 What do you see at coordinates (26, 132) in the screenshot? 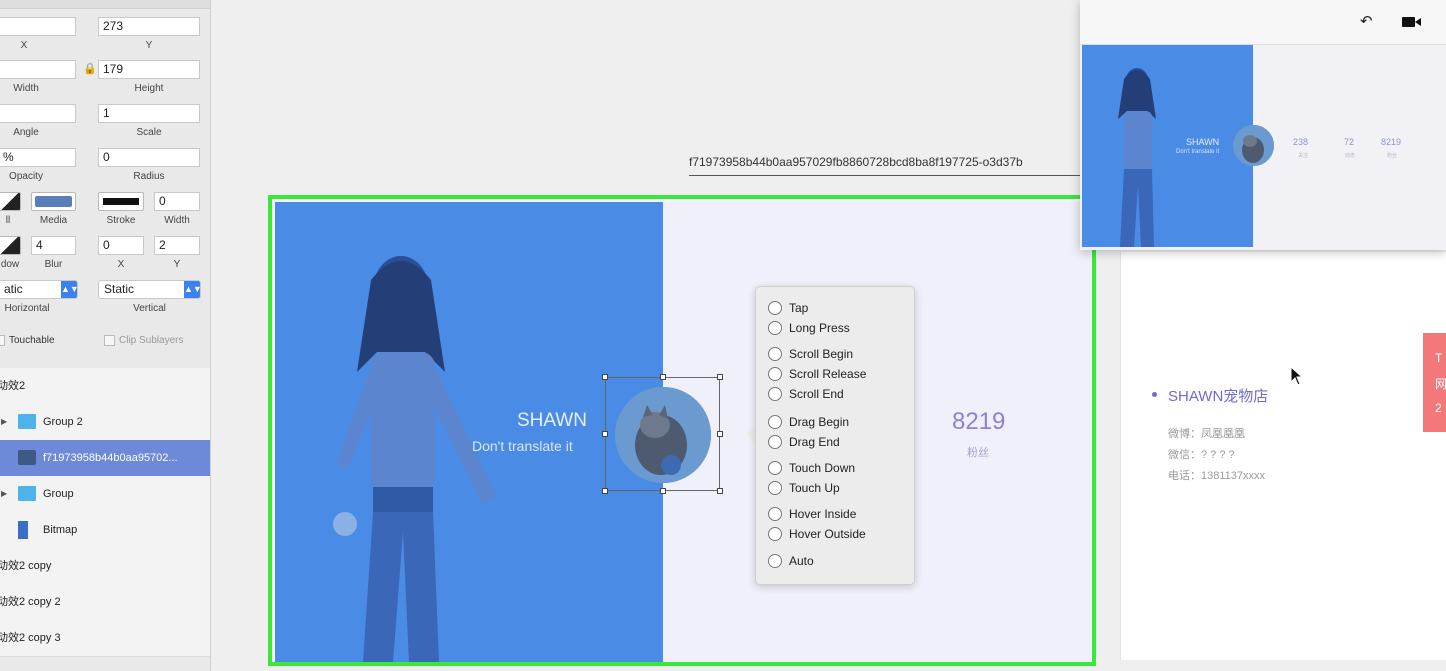
I see `angle-label: Angle` at bounding box center [26, 132].